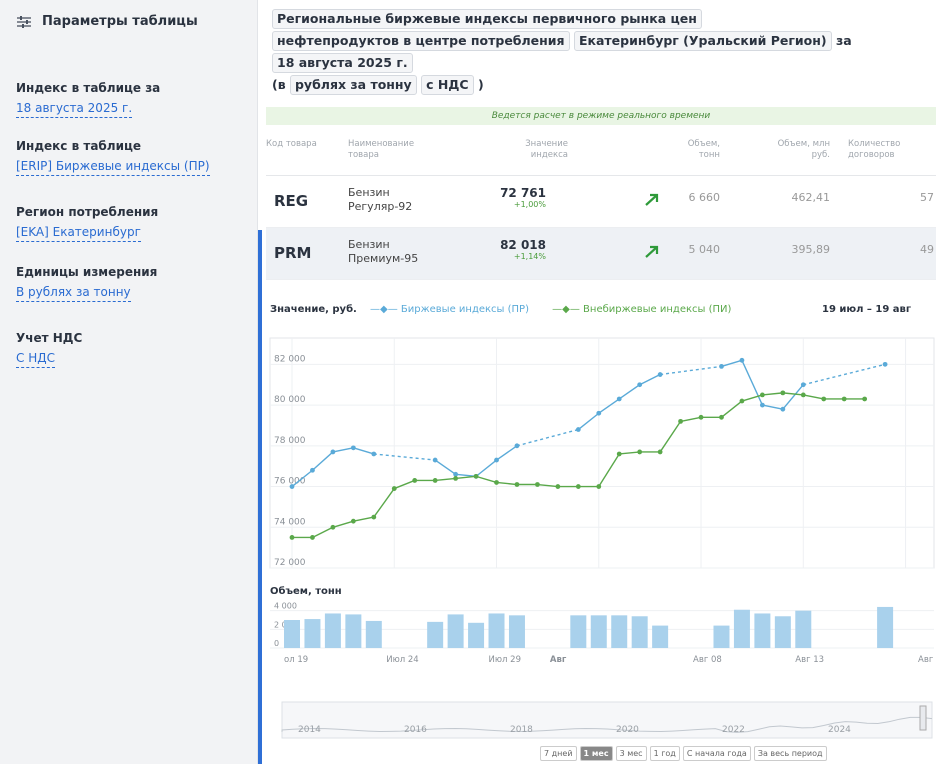  I want to click on col-volume-t: Объем, тонн, so click(700, 150).